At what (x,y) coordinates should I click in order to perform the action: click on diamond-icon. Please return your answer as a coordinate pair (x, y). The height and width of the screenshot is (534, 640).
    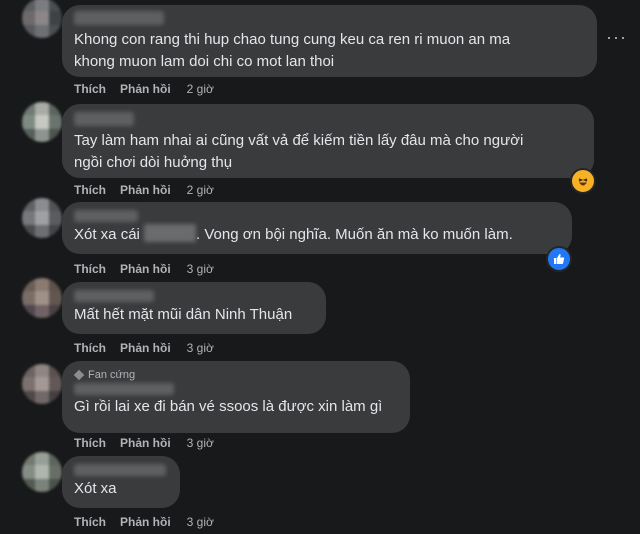
    Looking at the image, I should click on (79, 375).